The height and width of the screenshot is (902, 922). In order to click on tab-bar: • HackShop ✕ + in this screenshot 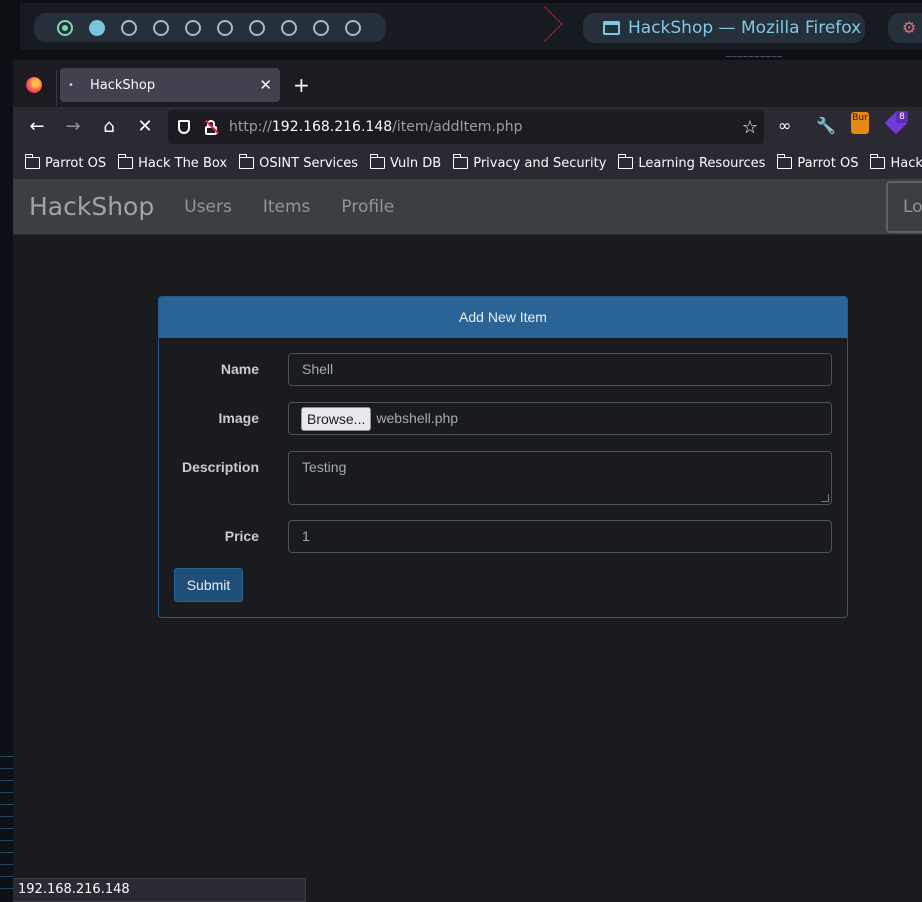, I will do `click(467, 83)`.